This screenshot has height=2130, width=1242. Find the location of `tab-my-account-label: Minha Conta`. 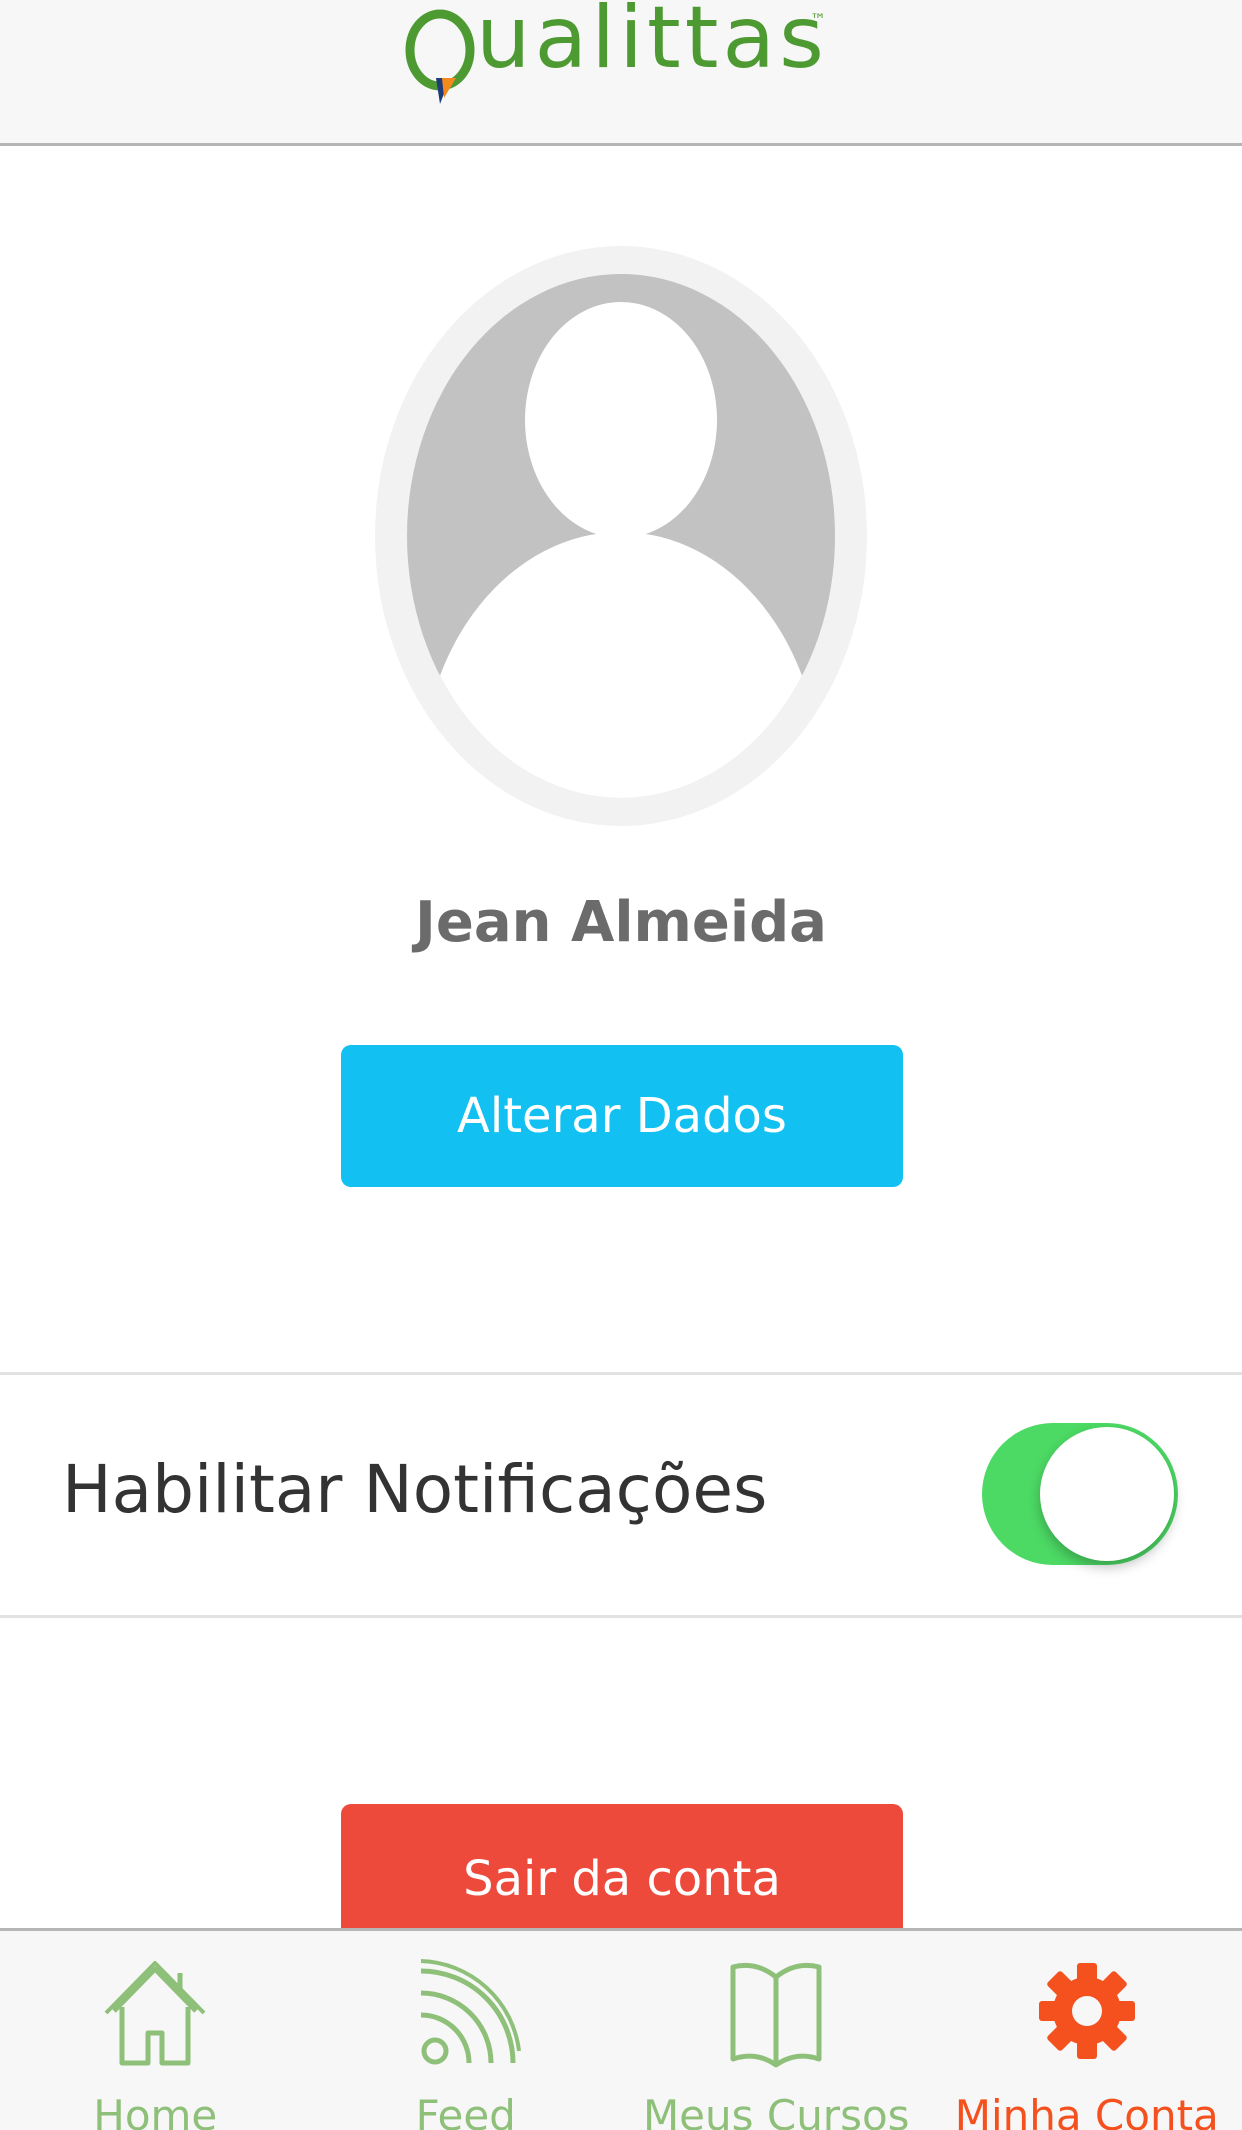

tab-my-account-label: Minha Conta is located at coordinates (1086, 2110).